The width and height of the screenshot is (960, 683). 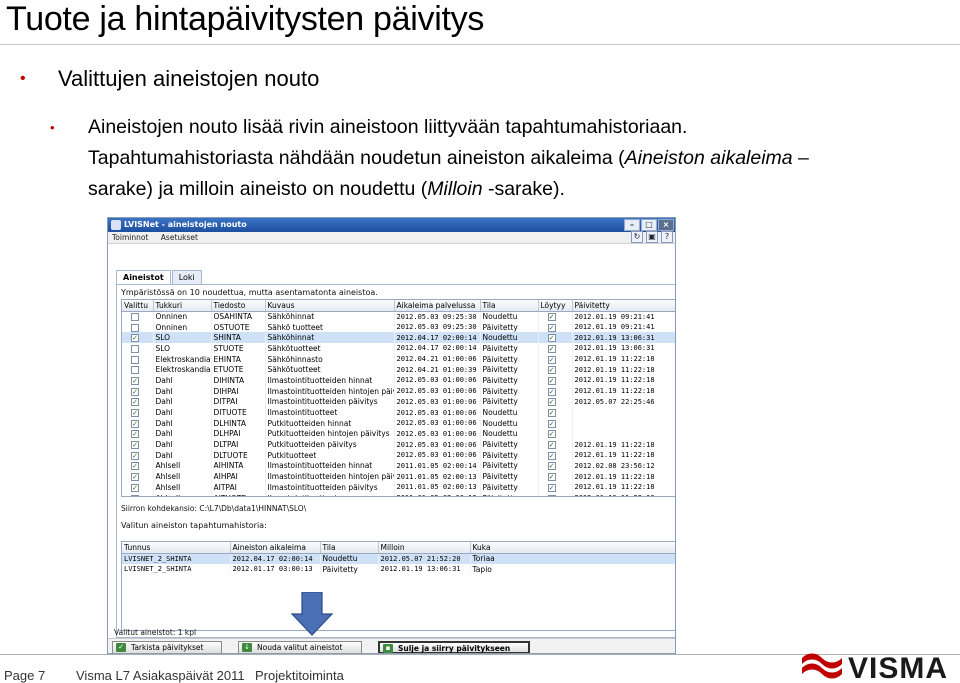 I want to click on check-updates-button: ✓ Tarkista päivitykset, so click(x=167, y=647).